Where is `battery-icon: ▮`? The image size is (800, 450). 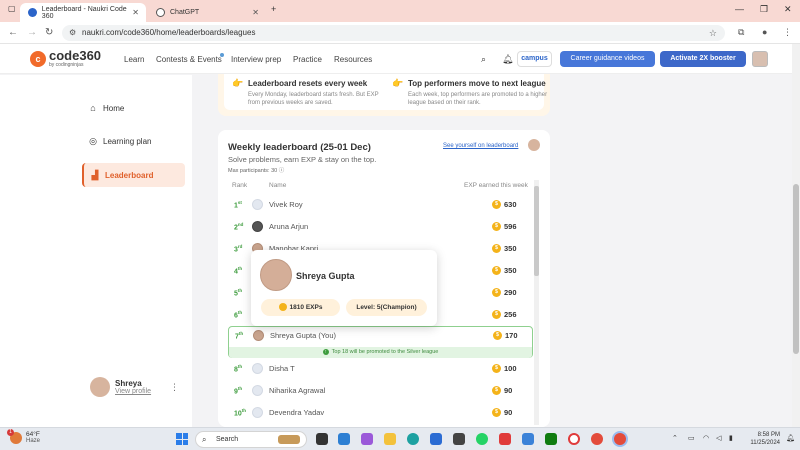 battery-icon: ▮ is located at coordinates (731, 438).